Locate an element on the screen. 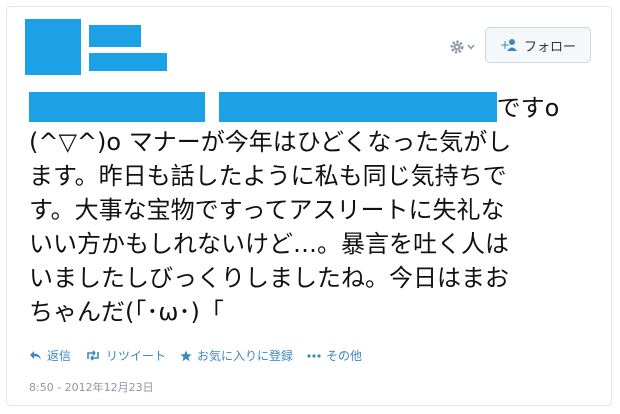 The height and width of the screenshot is (414, 620). tweet-timestamp: 8:50 - 2012年12月23日 is located at coordinates (91, 387).